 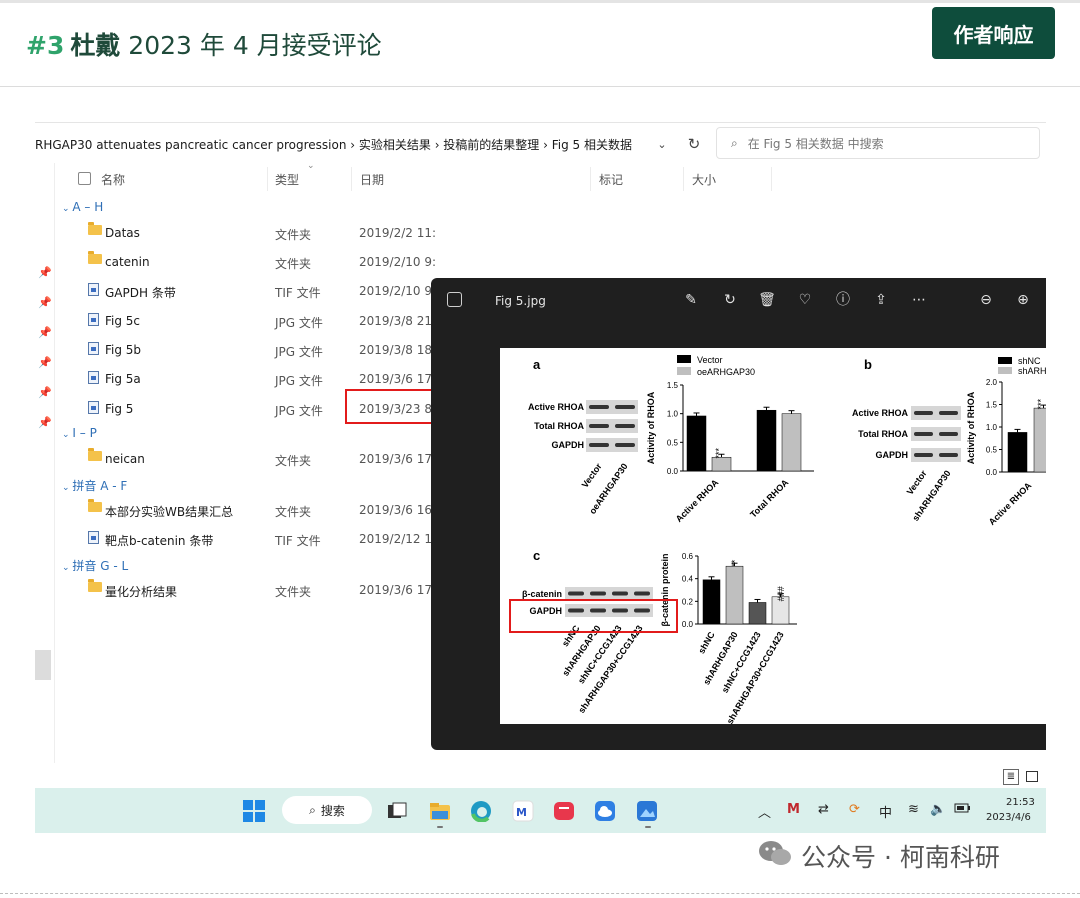 I want to click on clock-date: 2023/4/6, so click(x=1008, y=817).